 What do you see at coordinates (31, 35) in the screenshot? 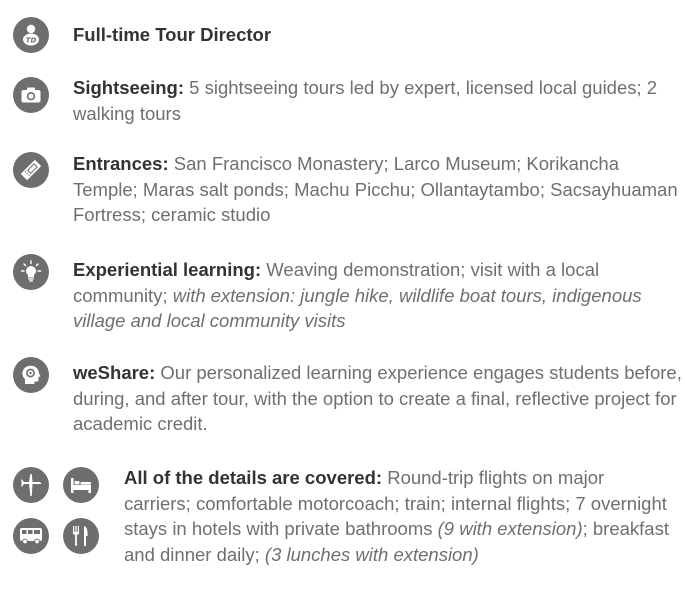
I see `tour-director-icon: TD` at bounding box center [31, 35].